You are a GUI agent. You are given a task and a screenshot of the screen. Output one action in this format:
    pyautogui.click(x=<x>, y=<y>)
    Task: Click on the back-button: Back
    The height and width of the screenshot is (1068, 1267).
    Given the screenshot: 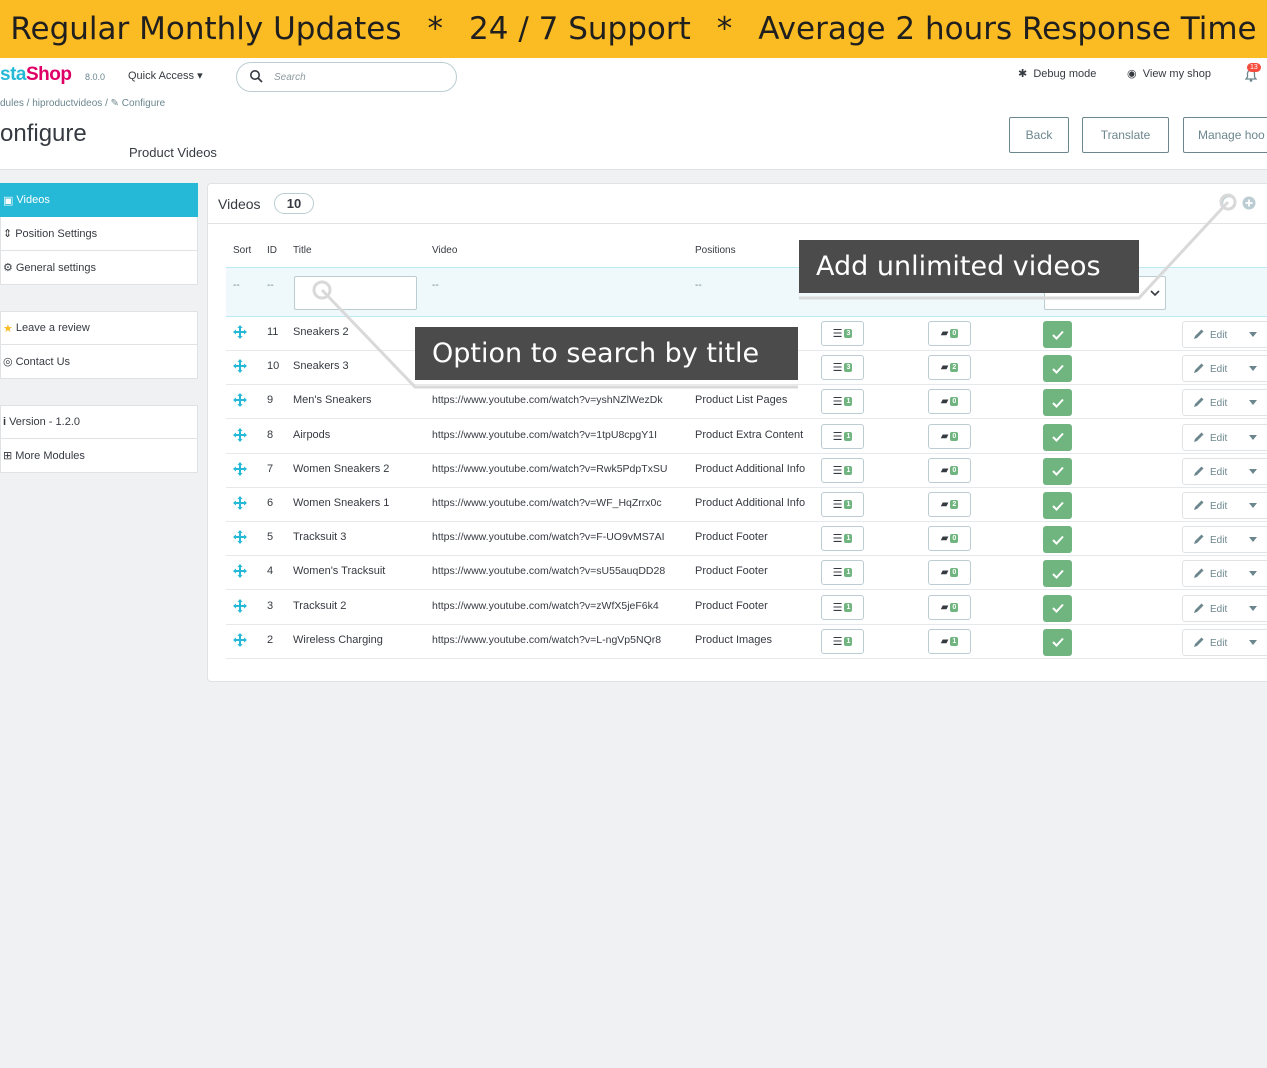 What is the action you would take?
    pyautogui.click(x=1039, y=135)
    